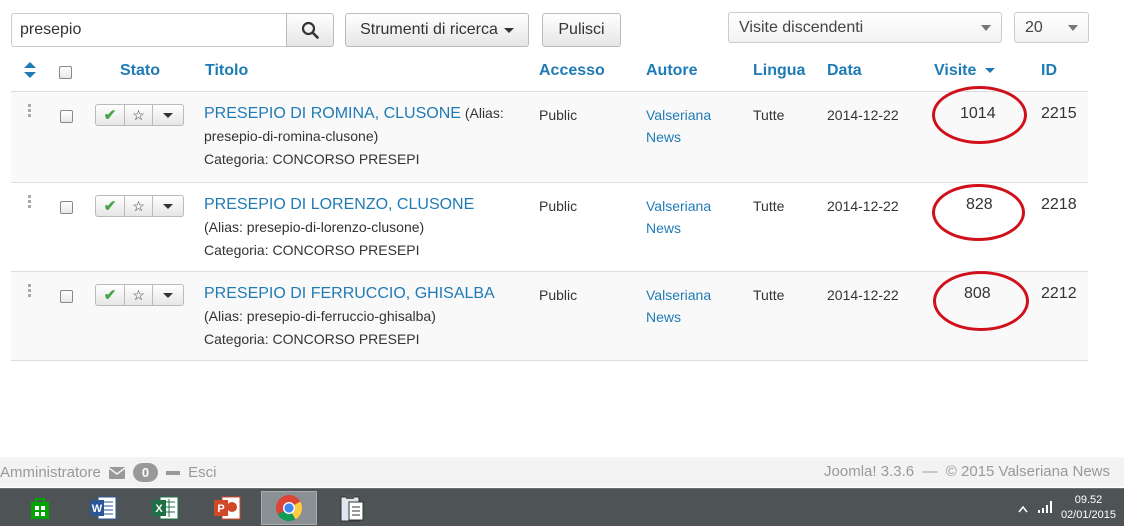  Describe the element at coordinates (226, 71) in the screenshot. I see `column-title: Titolo` at that location.